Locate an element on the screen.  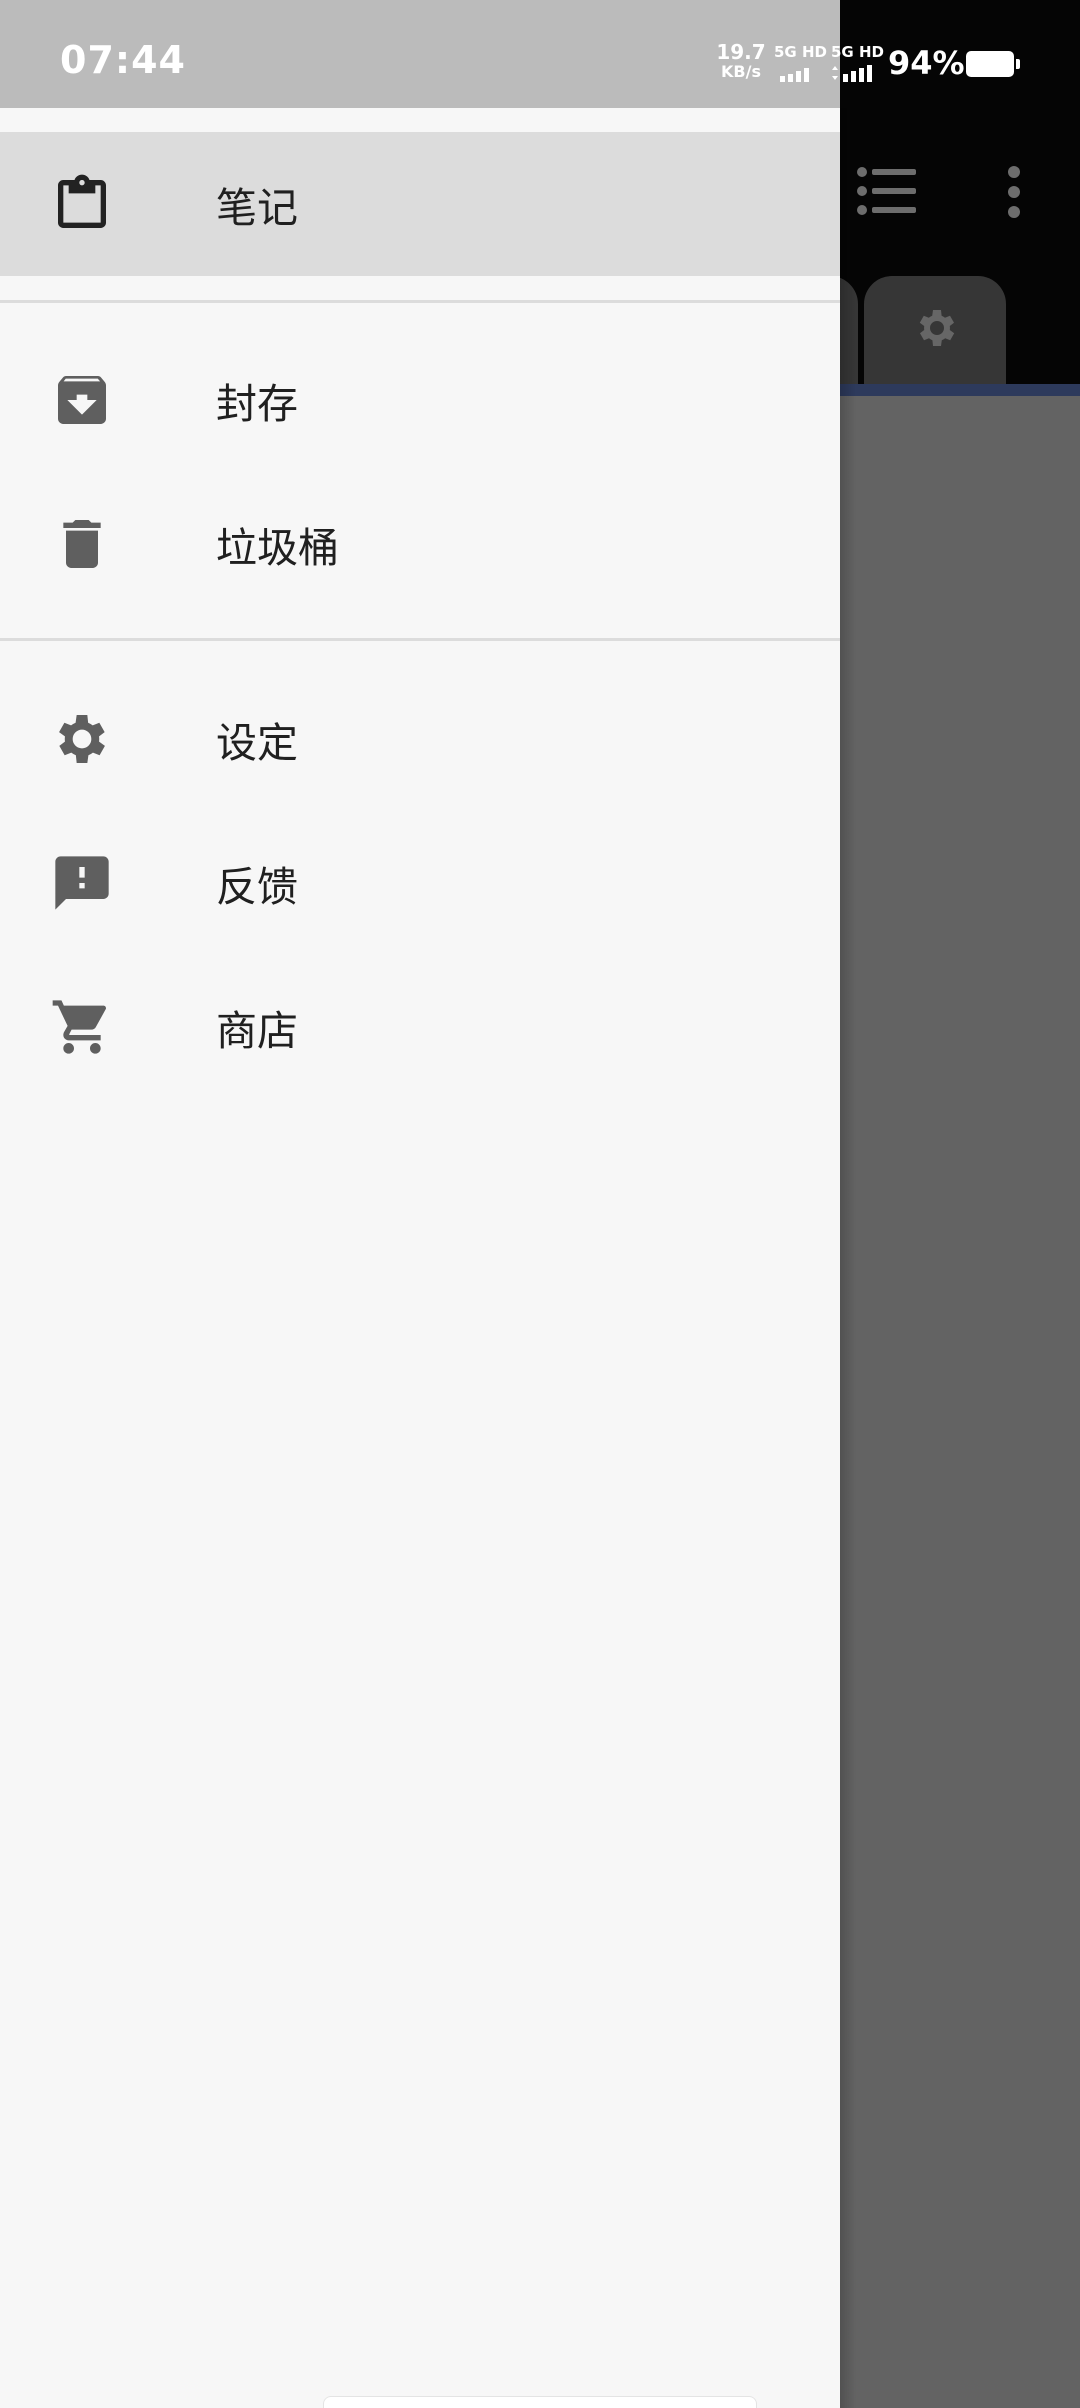
drawer-item-label: 封存 is located at coordinates (257, 404).